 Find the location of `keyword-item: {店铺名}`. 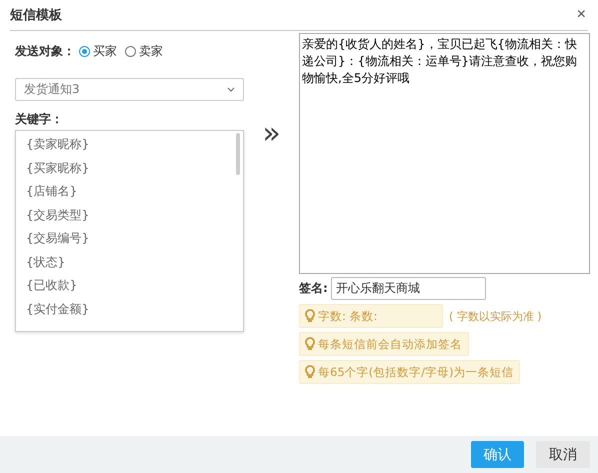

keyword-item: {店铺名} is located at coordinates (134, 192).